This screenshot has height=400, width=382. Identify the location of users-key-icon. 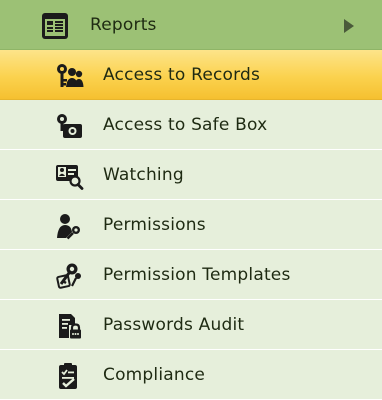
(69, 76).